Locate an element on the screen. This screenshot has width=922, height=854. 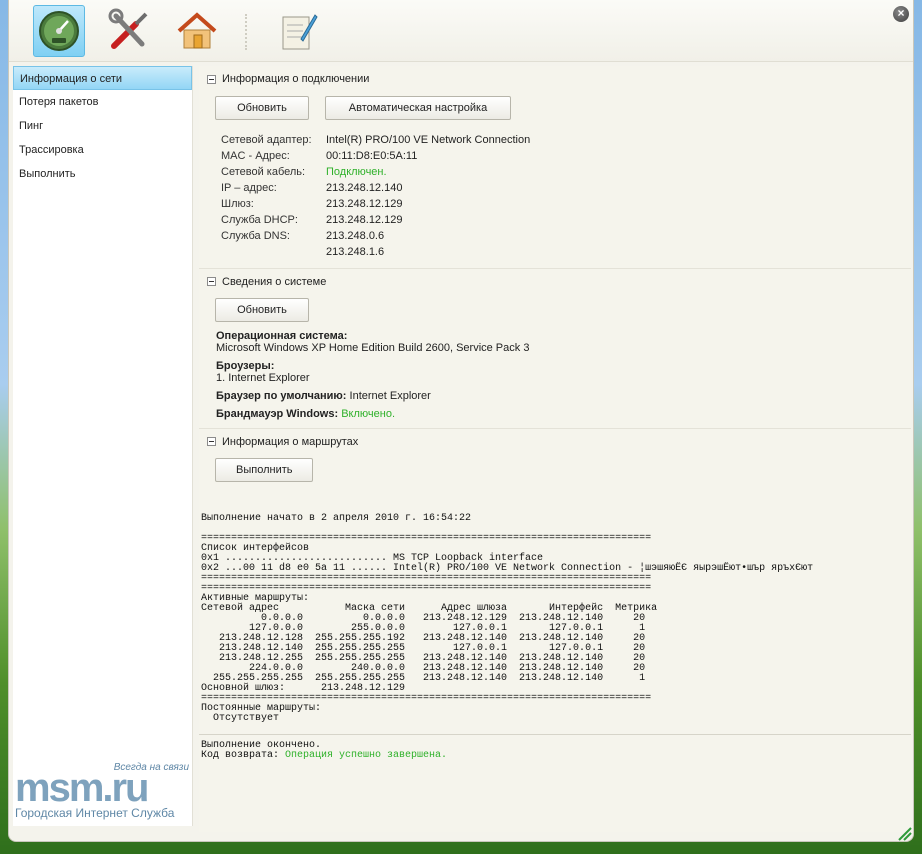
firewall-line: Брандмауэр Windows: Включено. is located at coordinates (563, 414).